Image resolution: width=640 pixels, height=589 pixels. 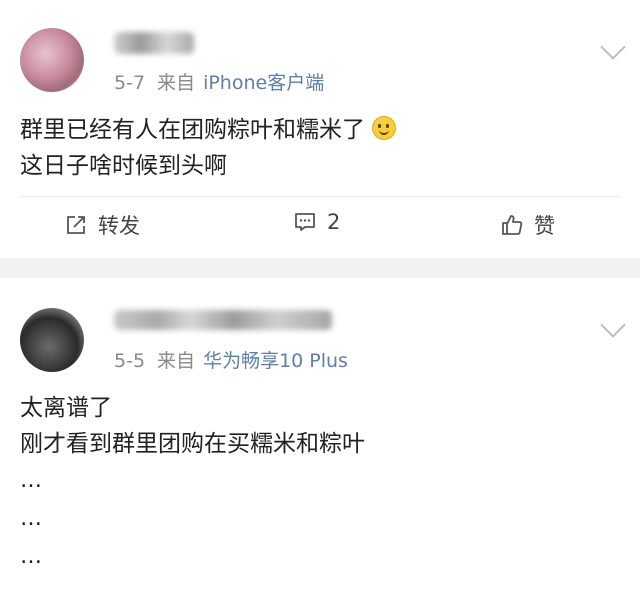 What do you see at coordinates (76, 225) in the screenshot?
I see `share-square-icon` at bounding box center [76, 225].